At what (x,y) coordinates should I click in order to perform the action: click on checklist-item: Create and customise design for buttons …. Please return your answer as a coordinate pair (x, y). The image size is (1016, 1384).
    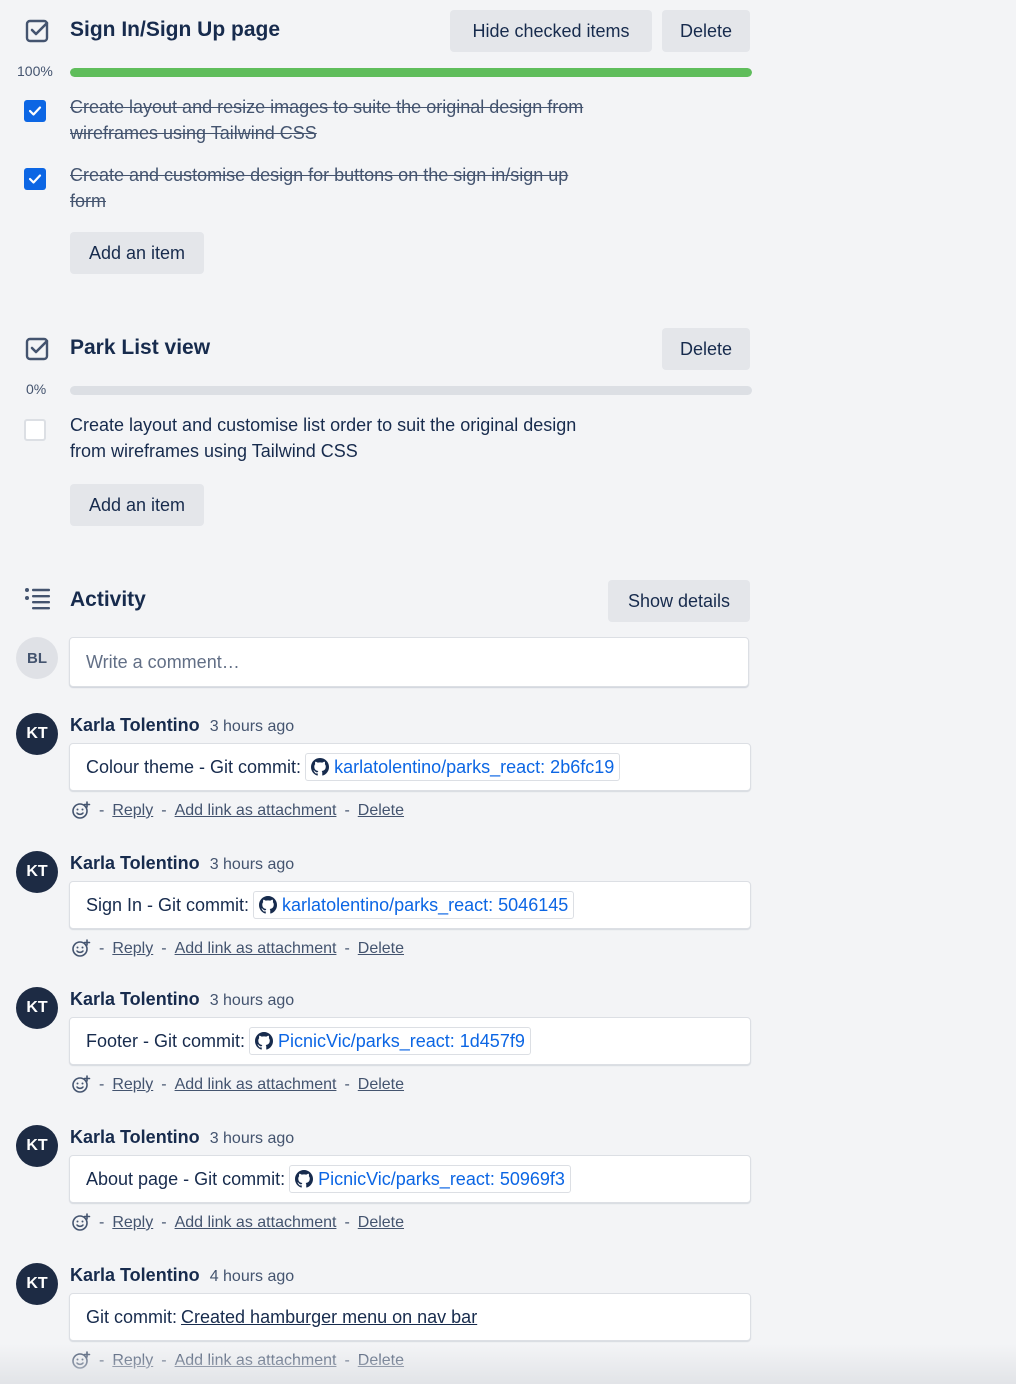
    Looking at the image, I should click on (360, 188).